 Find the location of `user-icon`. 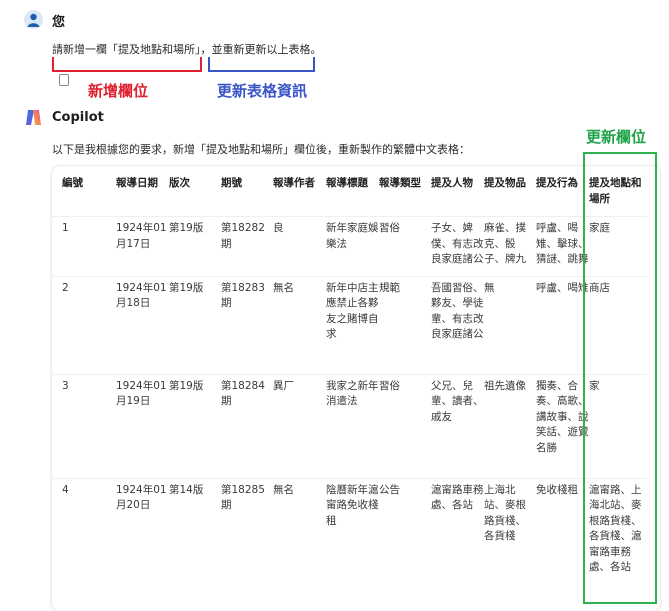

user-icon is located at coordinates (33, 20).